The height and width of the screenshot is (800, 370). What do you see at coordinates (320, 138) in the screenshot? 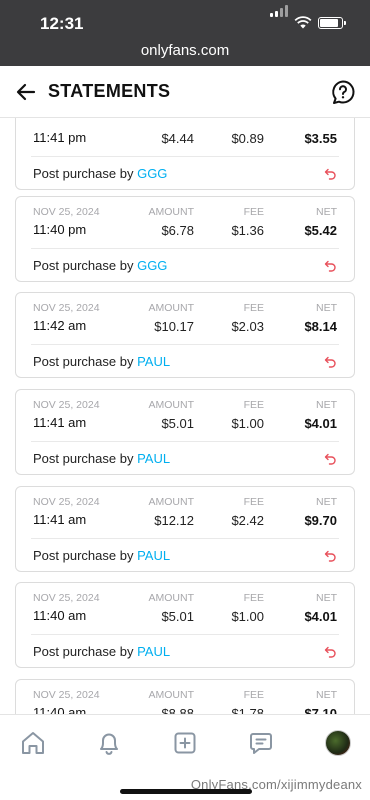
I see `net-value: $3.55` at bounding box center [320, 138].